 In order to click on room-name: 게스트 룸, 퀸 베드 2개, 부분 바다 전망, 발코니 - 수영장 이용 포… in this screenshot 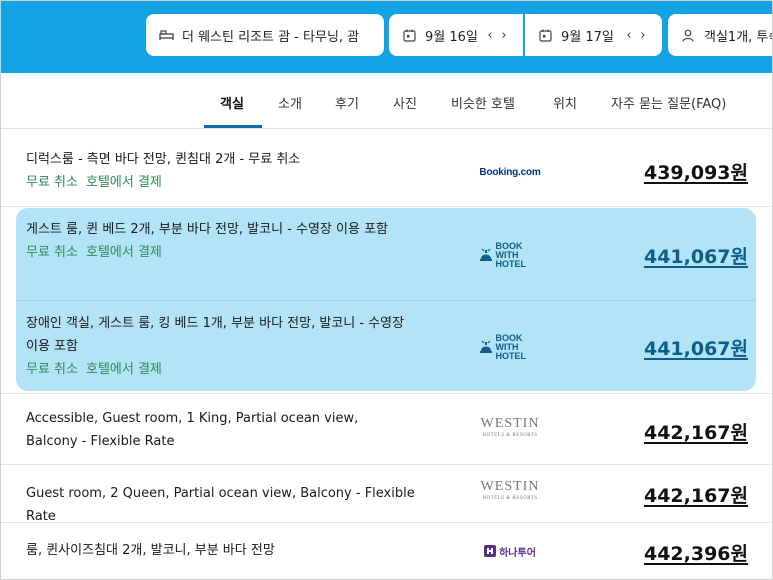, I will do `click(207, 229)`.